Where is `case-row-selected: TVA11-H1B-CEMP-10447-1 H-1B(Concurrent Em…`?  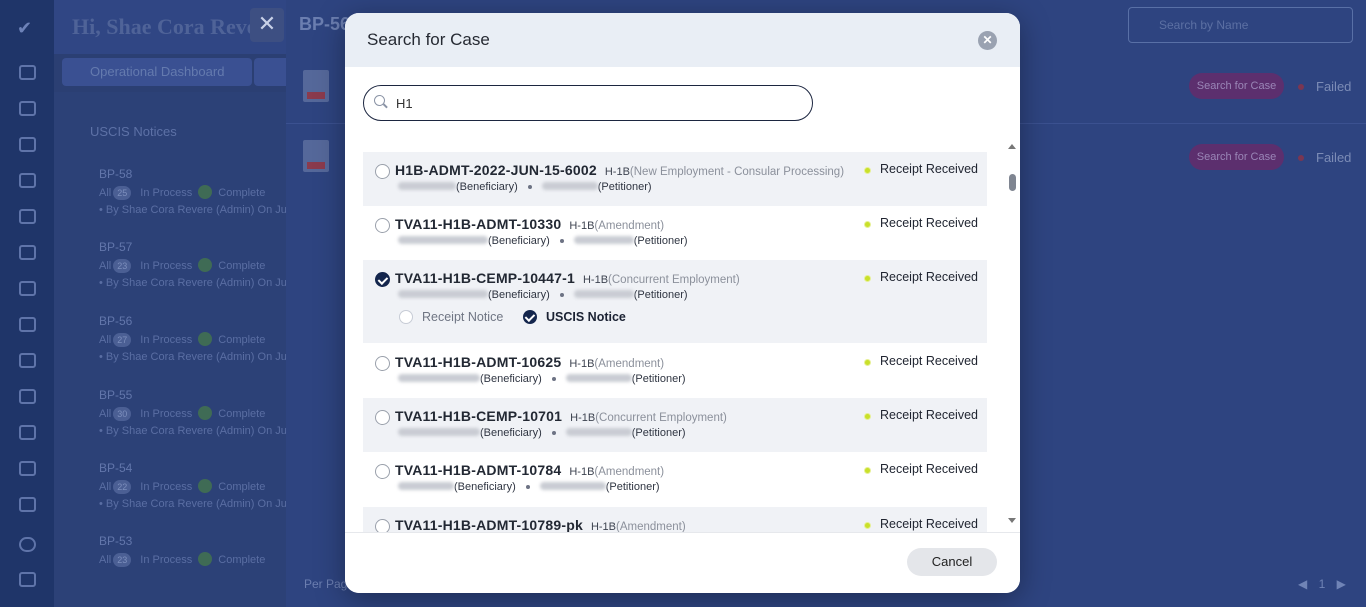
case-row-selected: TVA11-H1B-CEMP-10447-1 H-1B(Concurrent Em… is located at coordinates (675, 301).